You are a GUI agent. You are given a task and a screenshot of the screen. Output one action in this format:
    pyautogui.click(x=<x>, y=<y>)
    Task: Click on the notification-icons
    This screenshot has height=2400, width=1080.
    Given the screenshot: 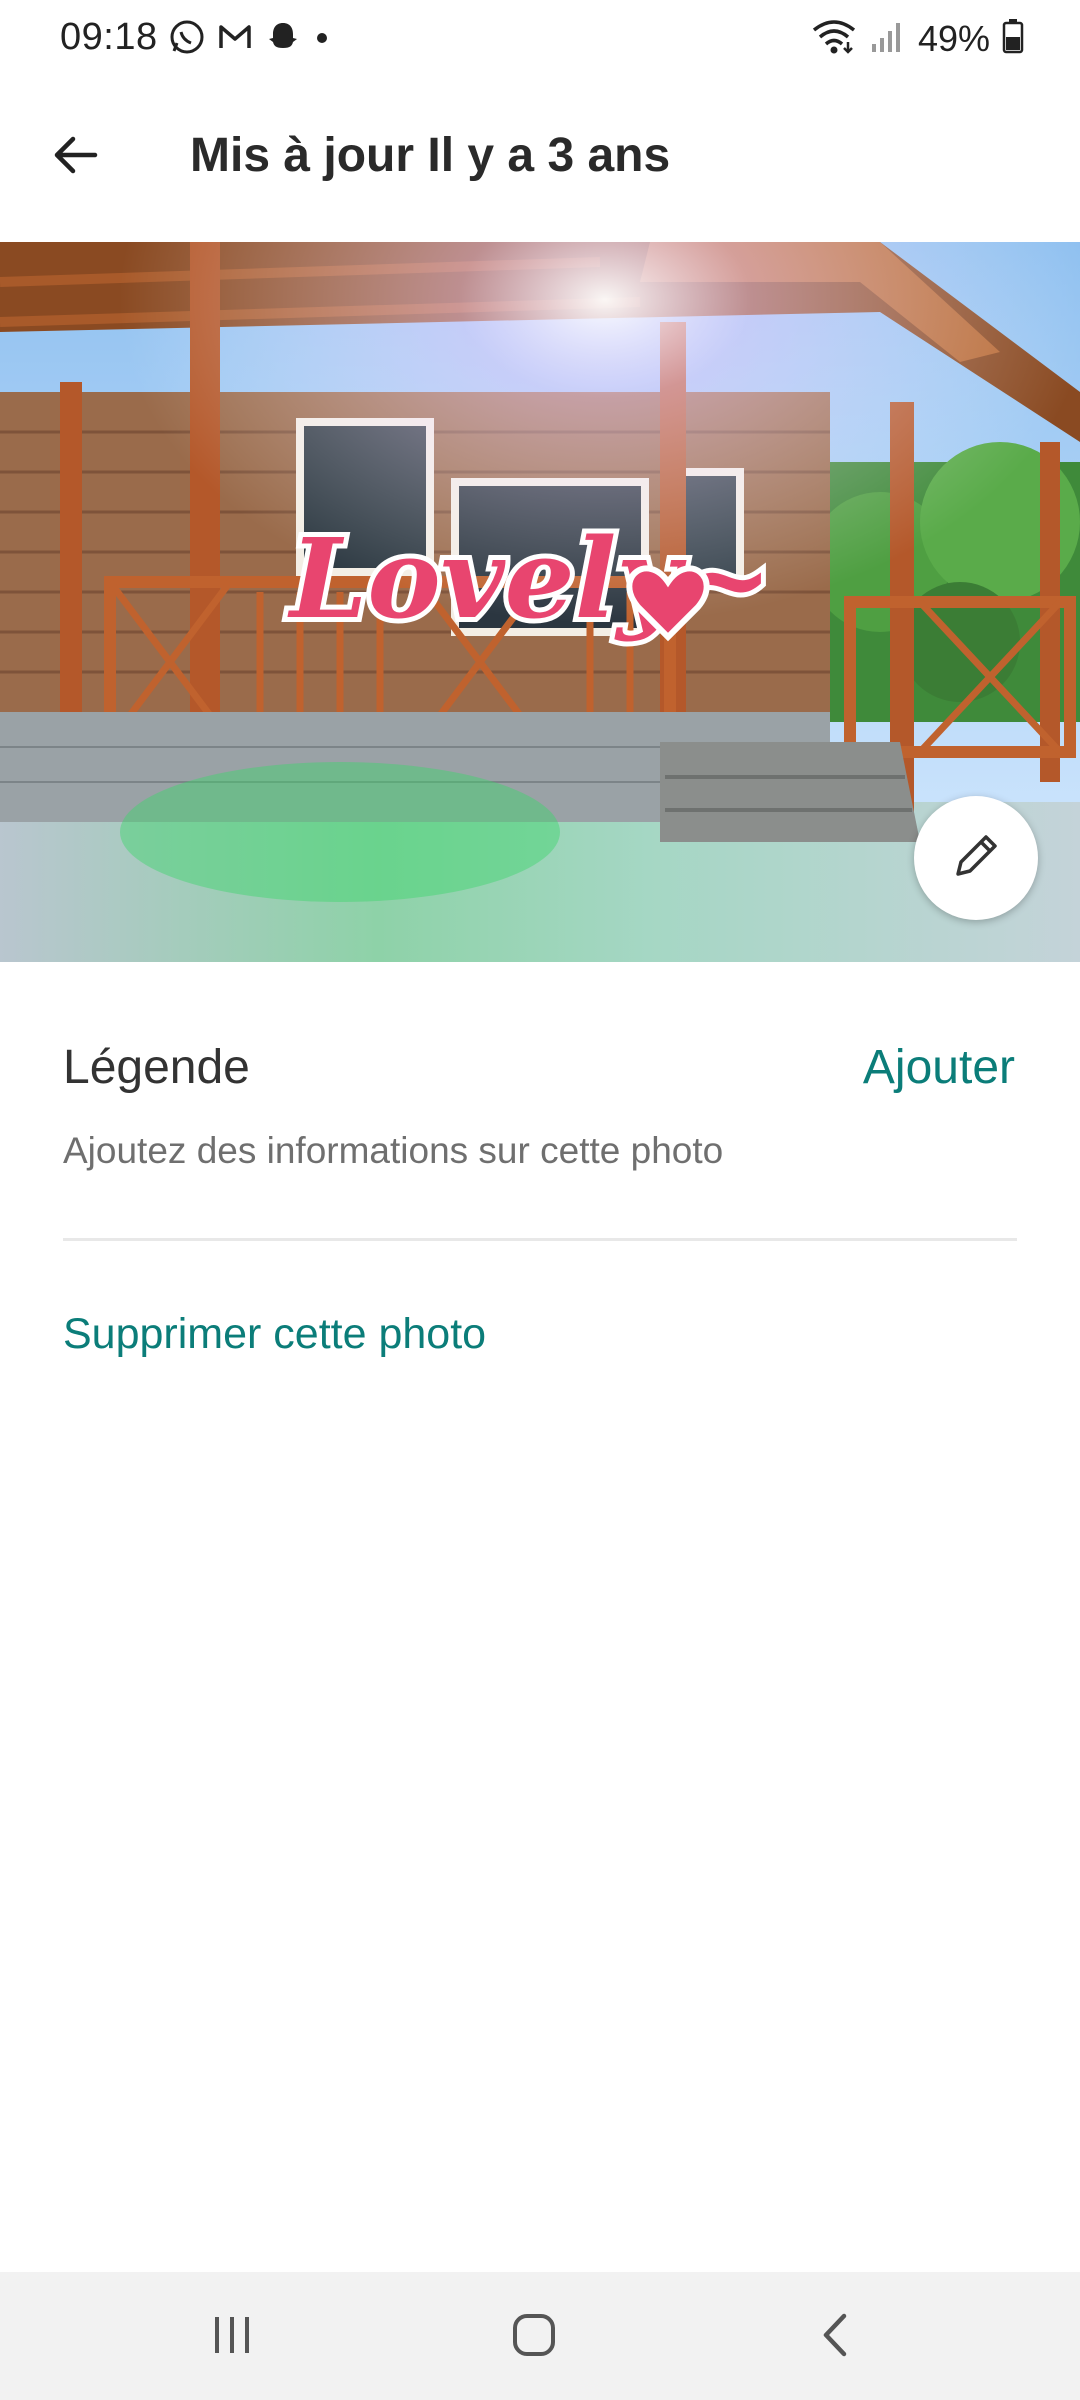 What is the action you would take?
    pyautogui.click(x=250, y=39)
    